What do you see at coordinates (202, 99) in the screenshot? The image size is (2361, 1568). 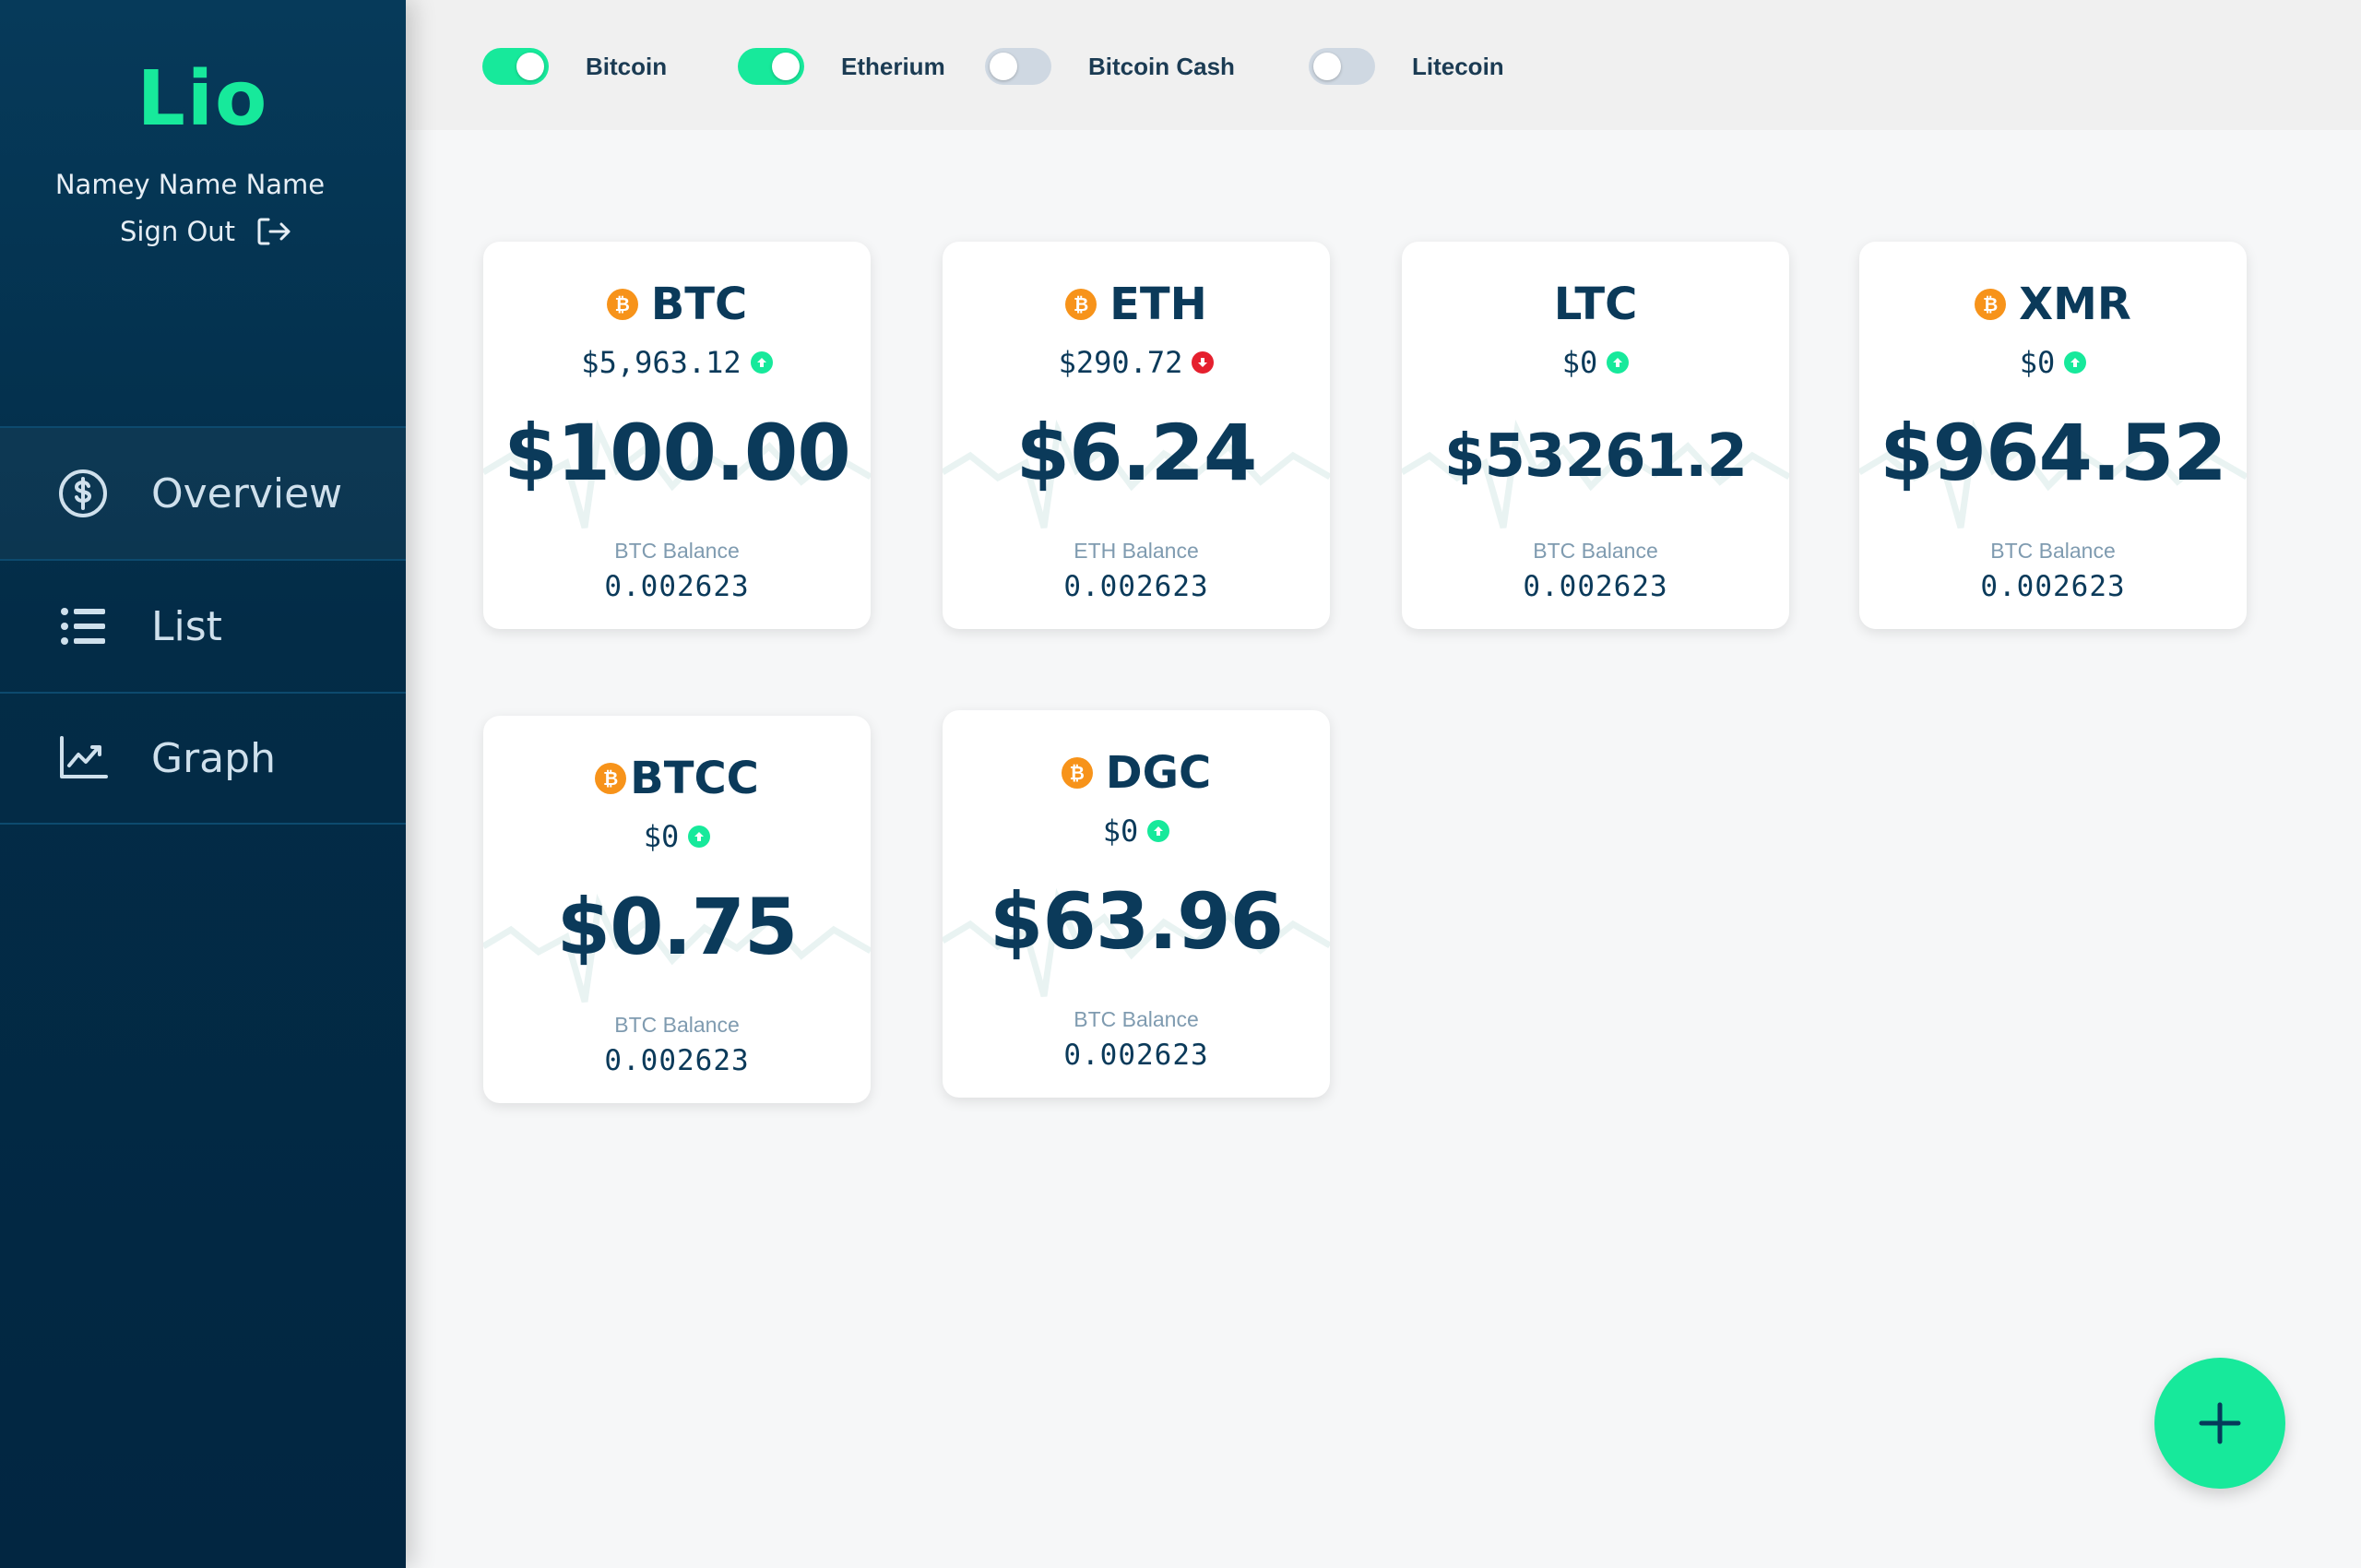 I see `brand-logo: Lio` at bounding box center [202, 99].